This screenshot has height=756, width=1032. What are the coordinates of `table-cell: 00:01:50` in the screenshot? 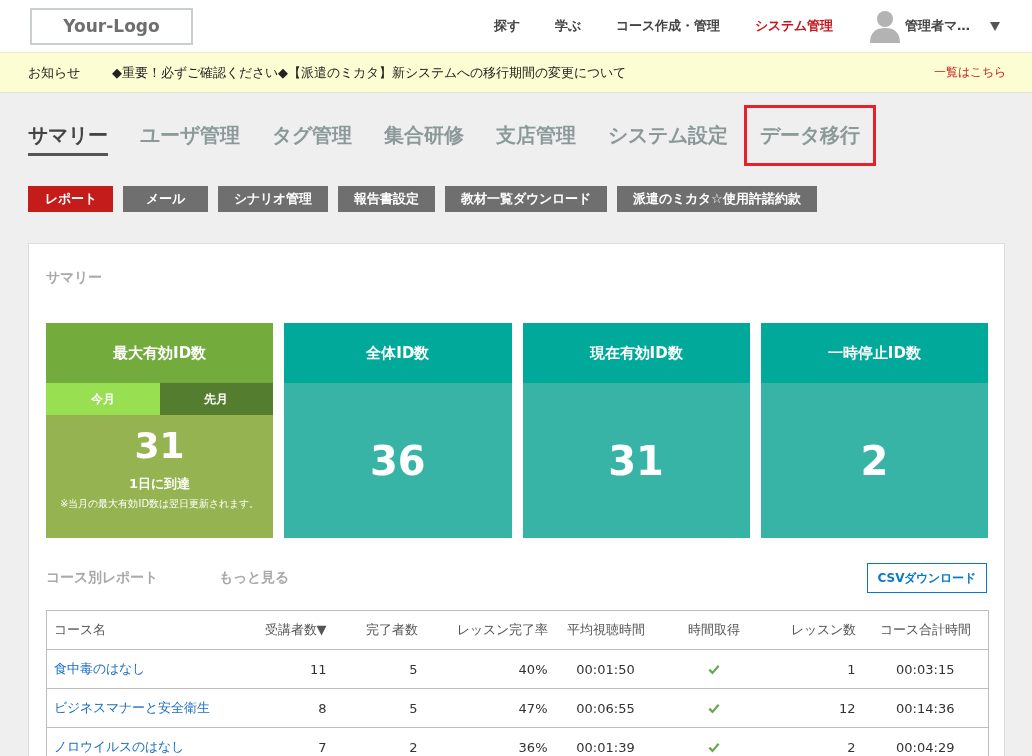 It's located at (605, 669).